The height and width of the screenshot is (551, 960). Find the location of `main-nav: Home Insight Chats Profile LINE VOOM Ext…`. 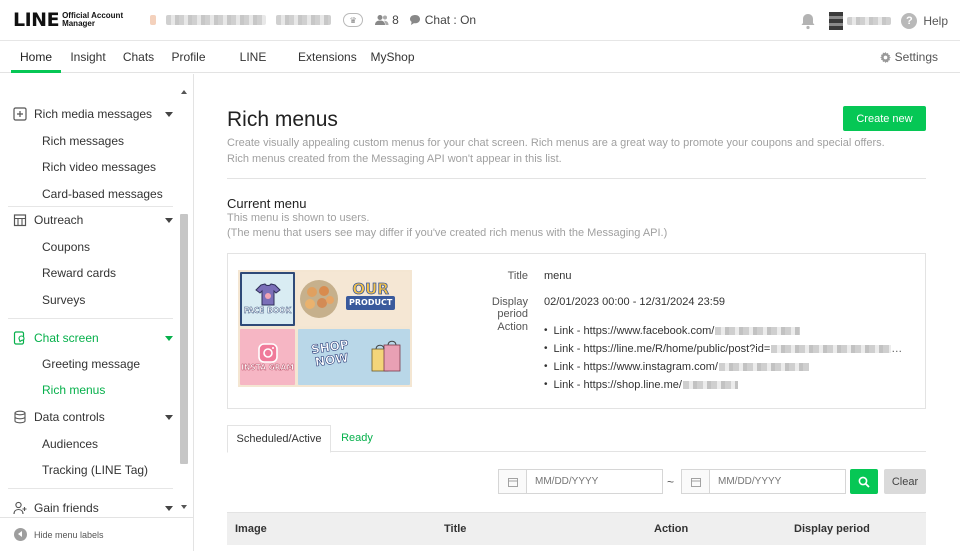

main-nav: Home Insight Chats Profile LINE VOOM Ext… is located at coordinates (480, 68).